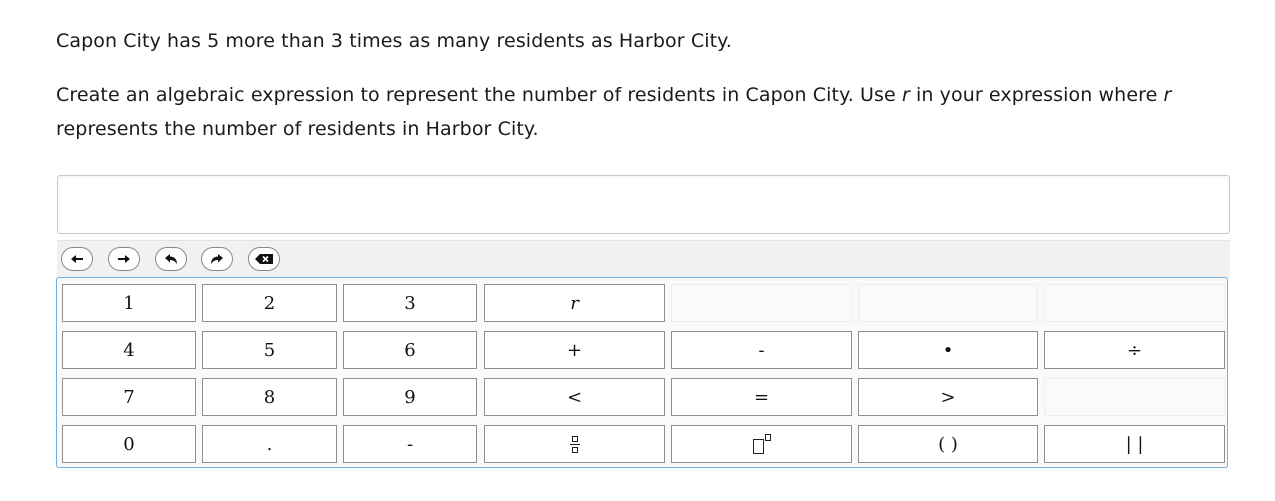  I want to click on key-2: 2, so click(269, 303).